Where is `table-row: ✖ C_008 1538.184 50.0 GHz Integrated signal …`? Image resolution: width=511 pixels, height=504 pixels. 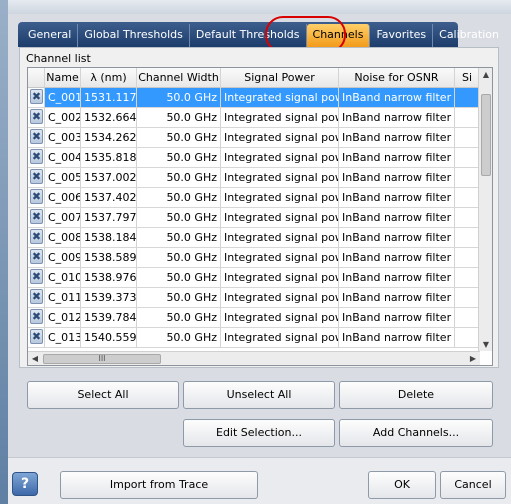
table-row: ✖ C_008 1538.184 50.0 GHz Integrated signal … is located at coordinates (254, 238).